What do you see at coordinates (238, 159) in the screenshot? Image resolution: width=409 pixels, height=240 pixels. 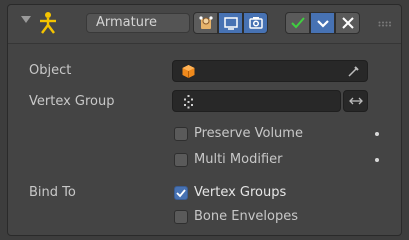 I see `multi-modifier-label: Multi Modifier` at bounding box center [238, 159].